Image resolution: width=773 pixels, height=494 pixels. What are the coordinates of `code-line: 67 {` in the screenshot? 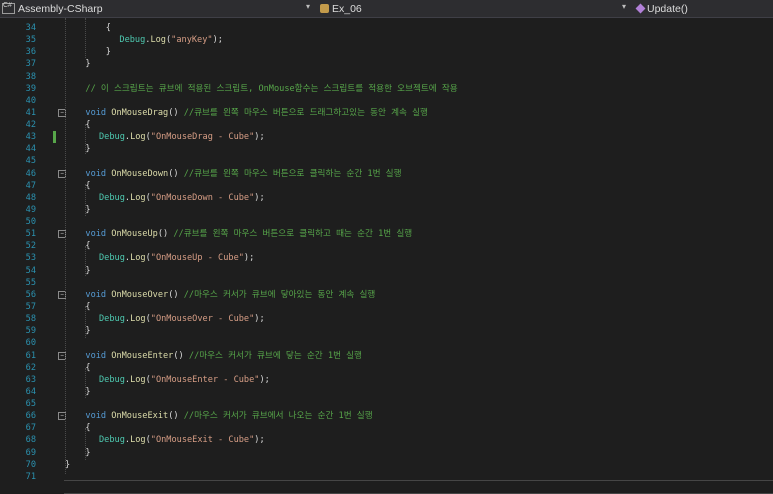 It's located at (386, 428).